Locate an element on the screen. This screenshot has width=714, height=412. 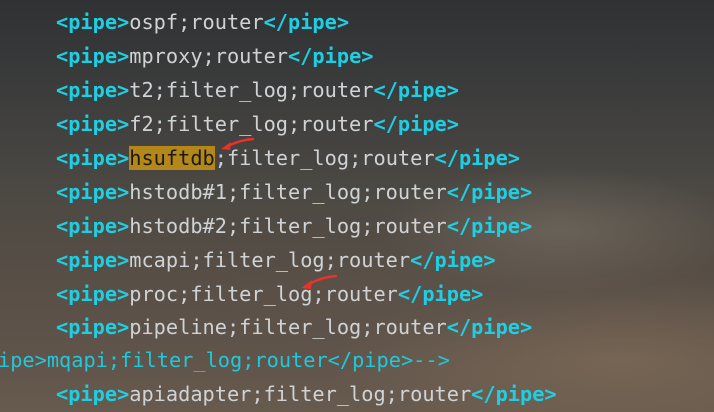
line-content: mcapi;filter_log;router is located at coordinates (270, 260).